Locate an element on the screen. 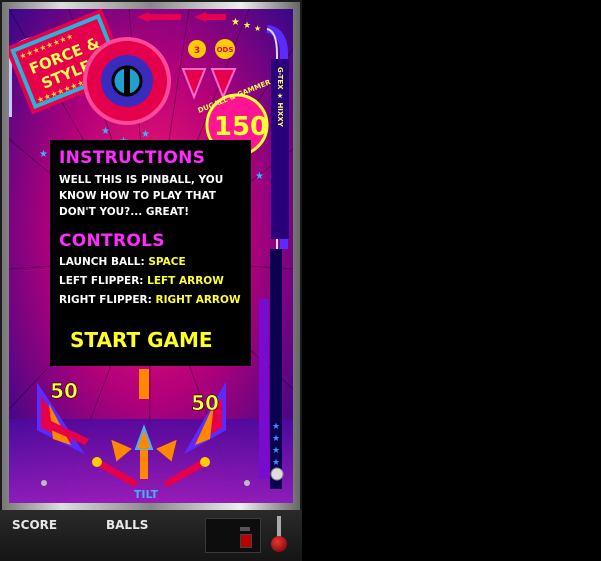 The width and height of the screenshot is (601, 561). bumper-value: 150 is located at coordinates (241, 127).